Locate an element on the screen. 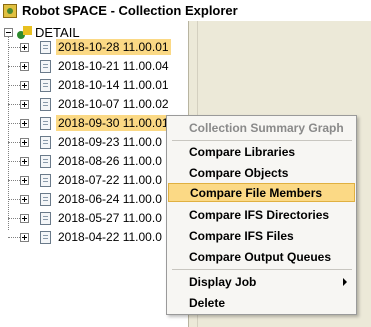 This screenshot has width=371, height=327. menu-item-compare-output-queues: Compare Output Queues is located at coordinates (261, 256).